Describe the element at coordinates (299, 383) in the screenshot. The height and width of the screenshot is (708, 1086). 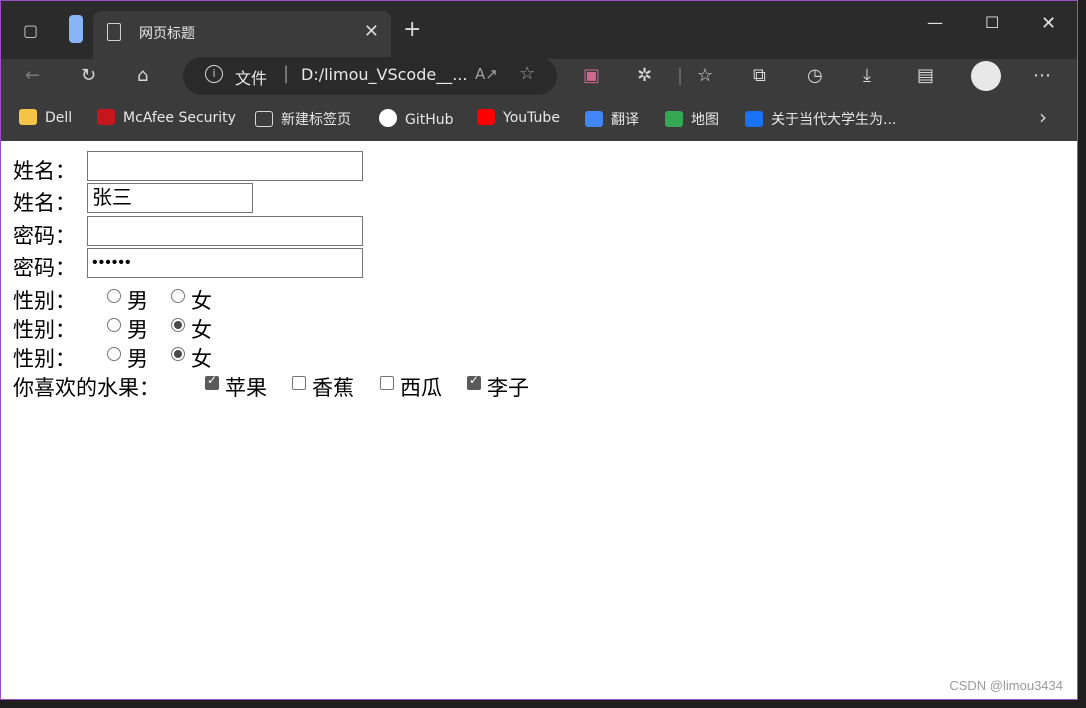
I see `fruit-checkbox-banana` at that location.